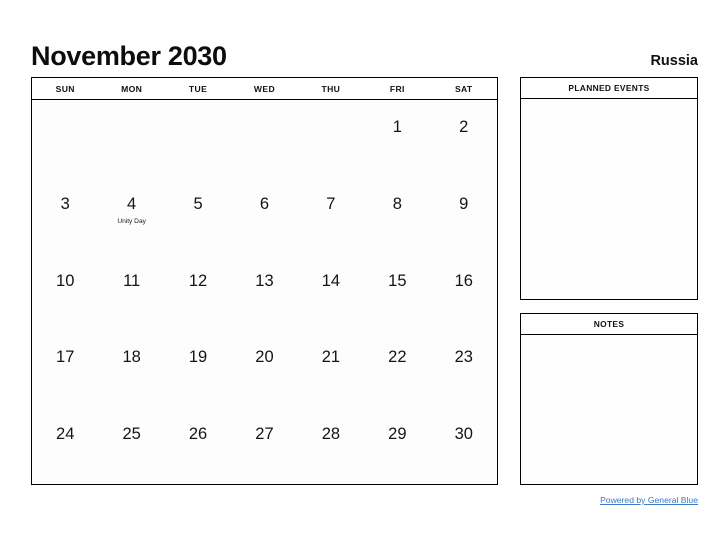 This screenshot has width=712, height=550. I want to click on day-cell: 21, so click(331, 368).